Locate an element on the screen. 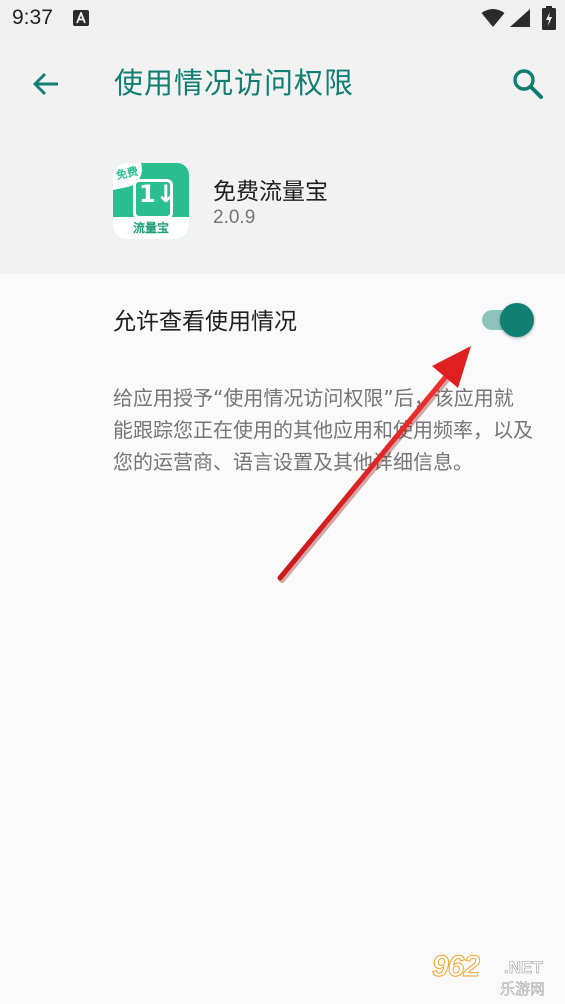 The height and width of the screenshot is (1004, 565). watermark-main: 962 is located at coordinates (455, 967).